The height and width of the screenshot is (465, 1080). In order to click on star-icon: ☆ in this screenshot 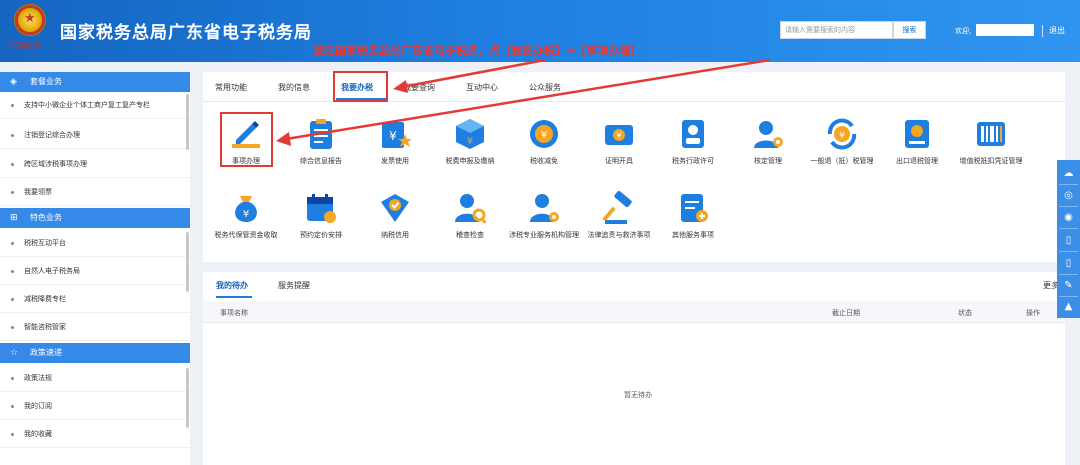, I will do `click(14, 353)`.